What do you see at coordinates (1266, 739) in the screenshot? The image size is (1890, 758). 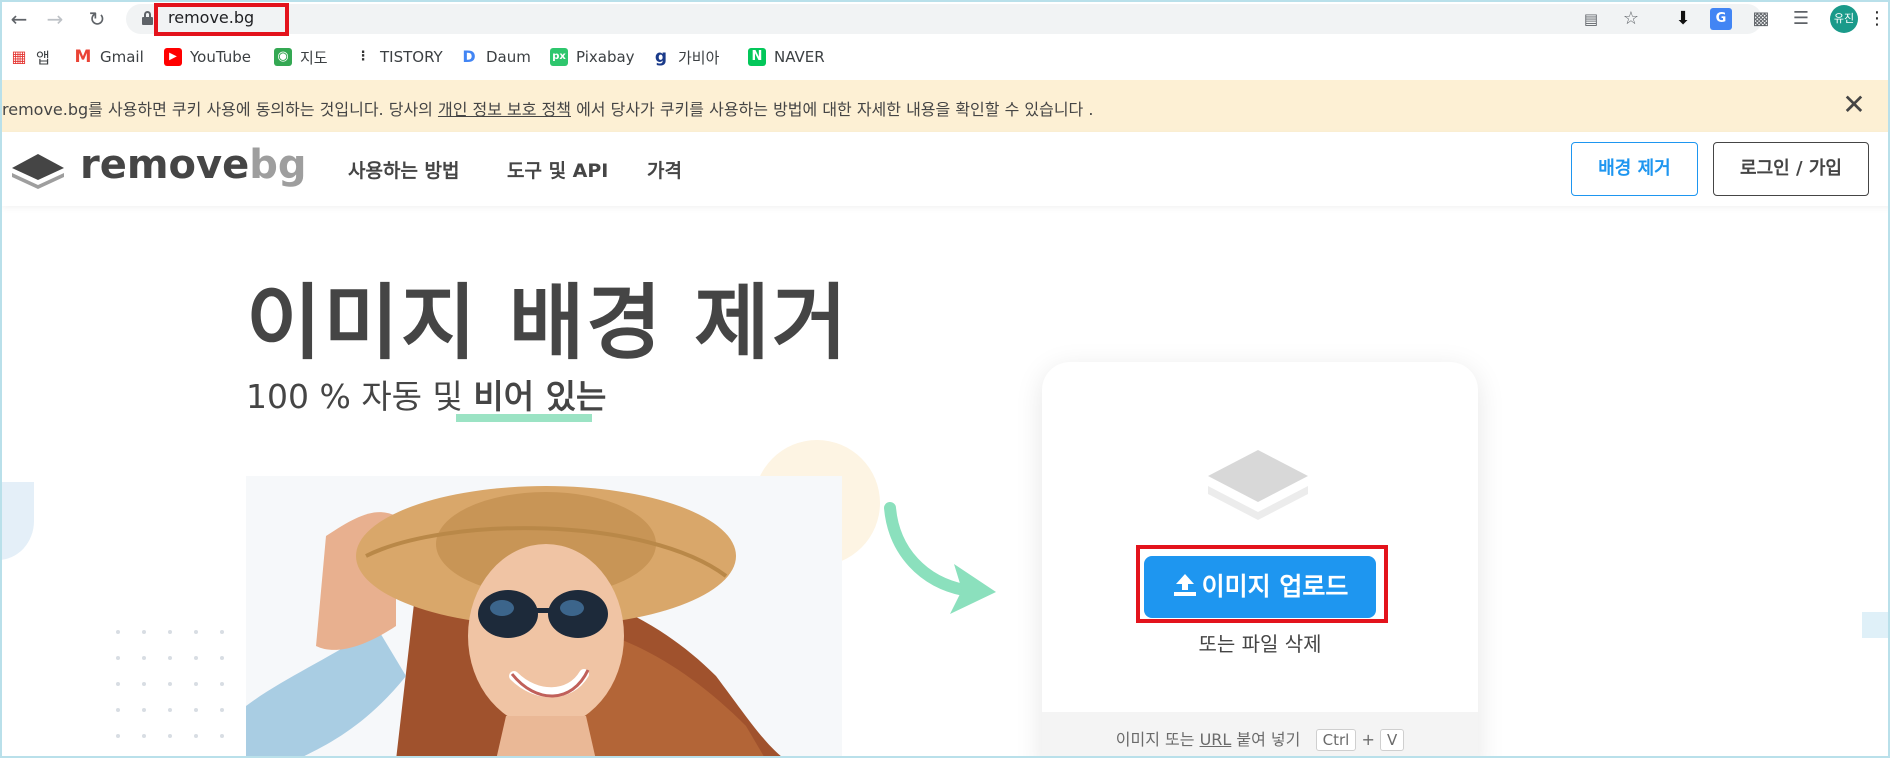 I see `paste-suffix: 붙여 넣기` at bounding box center [1266, 739].